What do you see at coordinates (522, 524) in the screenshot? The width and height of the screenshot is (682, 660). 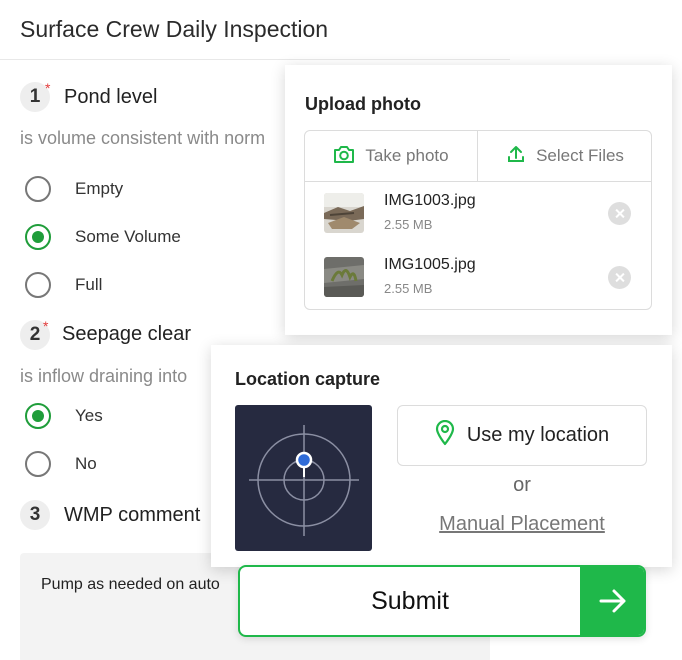 I see `manual-placement-link: Manual Placement` at bounding box center [522, 524].